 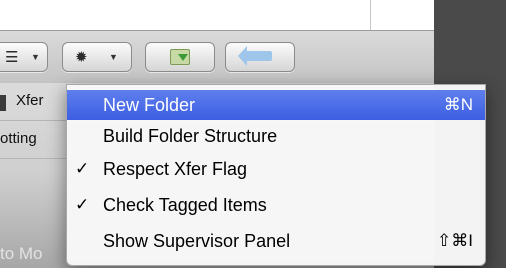 What do you see at coordinates (30, 100) in the screenshot?
I see `list-item-label: Xfer` at bounding box center [30, 100].